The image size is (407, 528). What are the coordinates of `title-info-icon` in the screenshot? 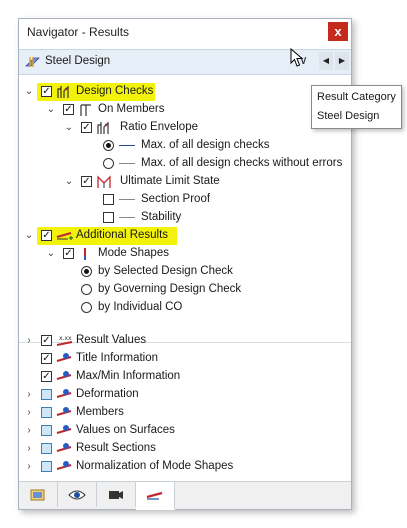 It's located at (64, 359).